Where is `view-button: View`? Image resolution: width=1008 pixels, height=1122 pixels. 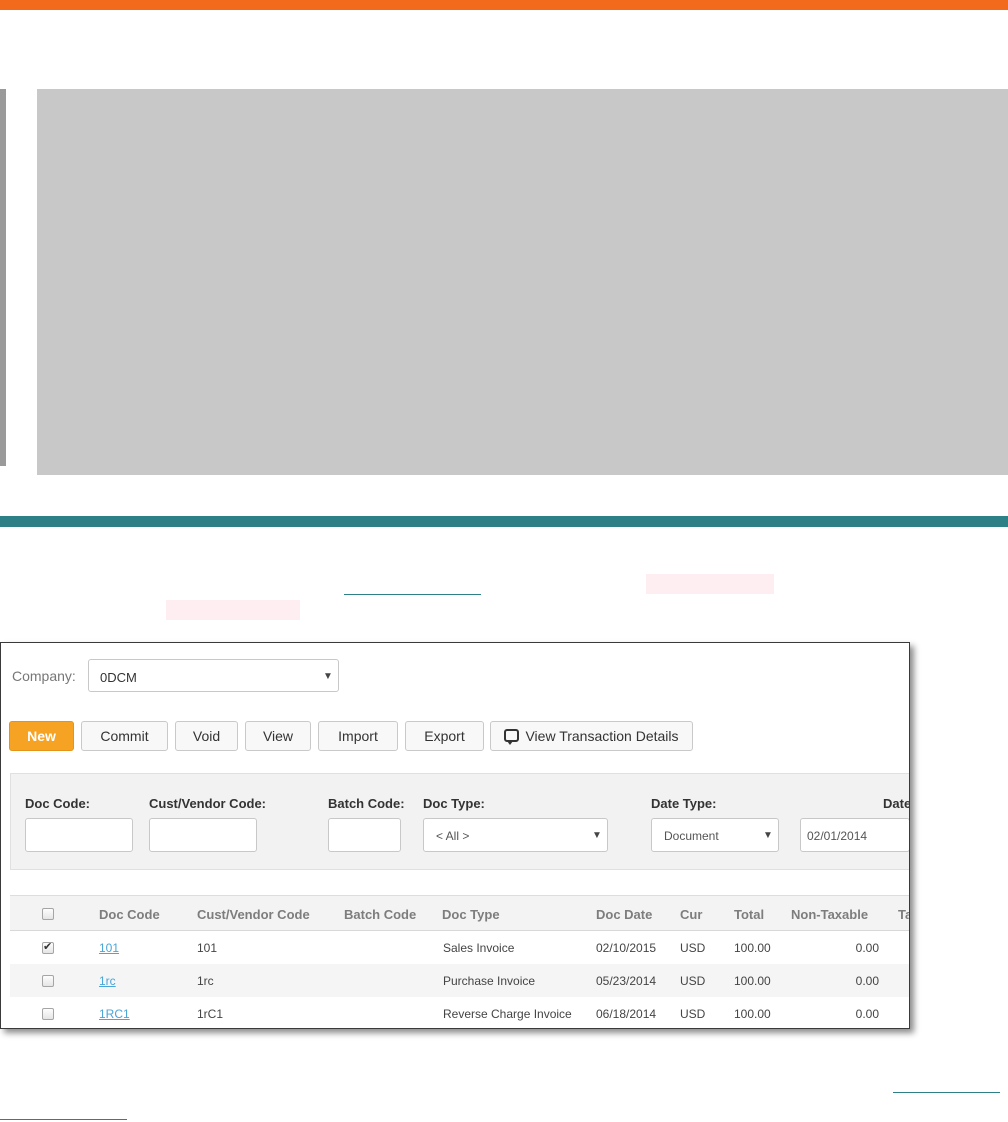 view-button: View is located at coordinates (278, 736).